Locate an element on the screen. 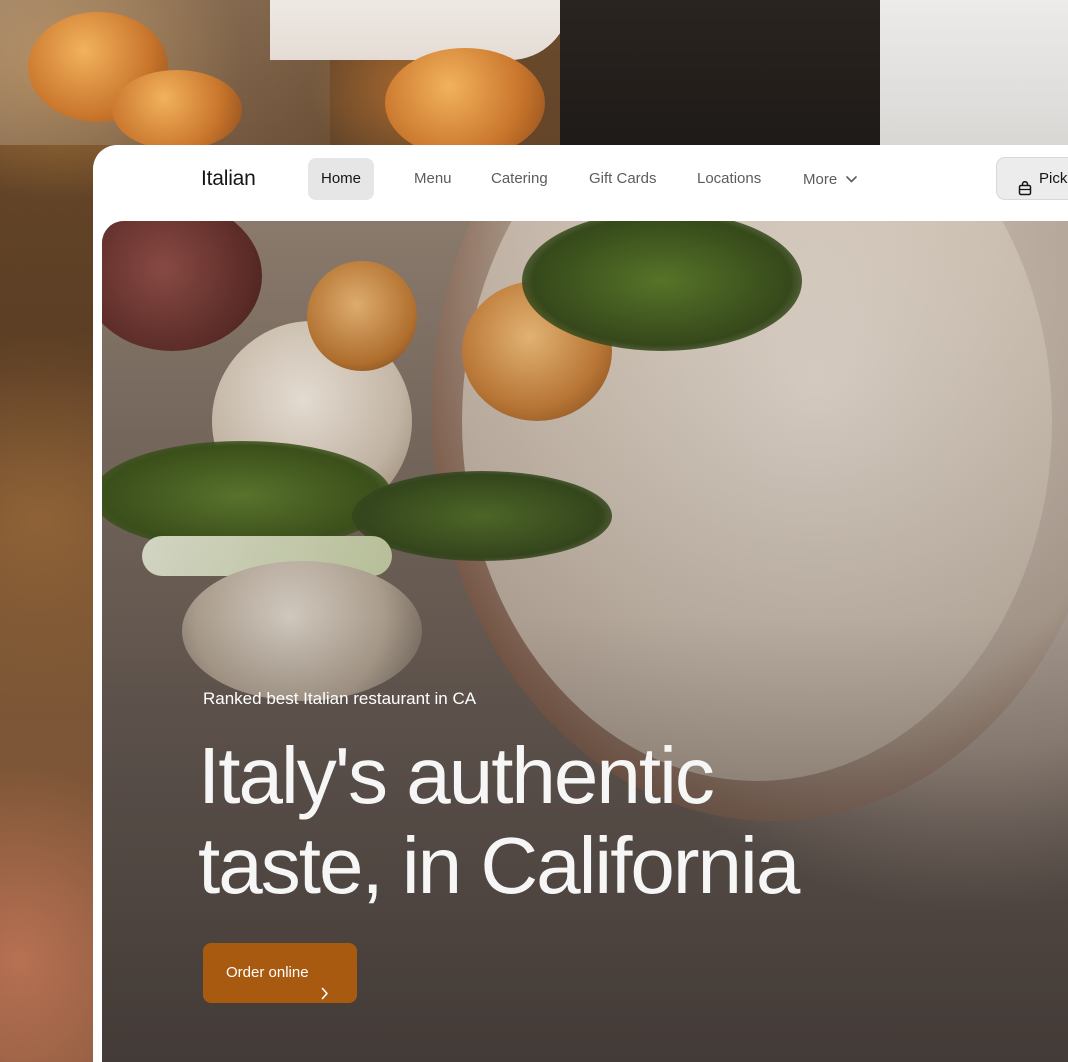 This screenshot has width=1068, height=1062. nav-item-label: Catering is located at coordinates (519, 178).